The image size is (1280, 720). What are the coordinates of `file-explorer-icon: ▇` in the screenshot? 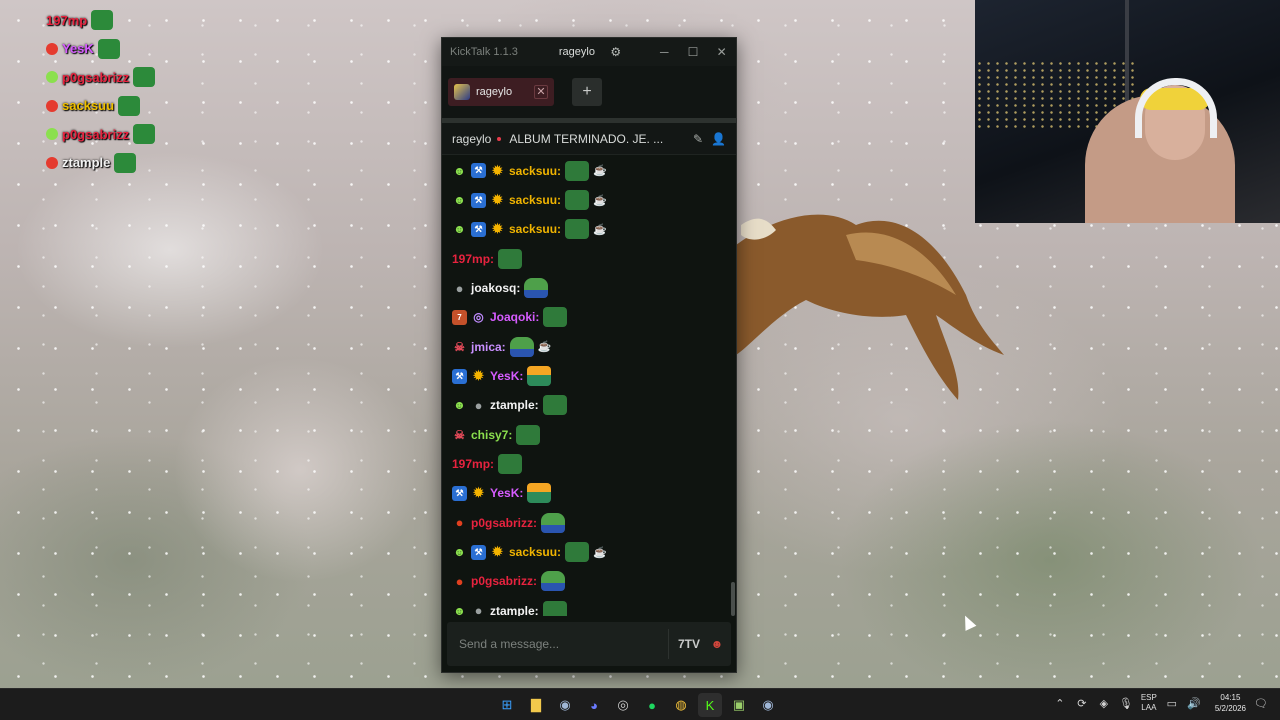 It's located at (536, 705).